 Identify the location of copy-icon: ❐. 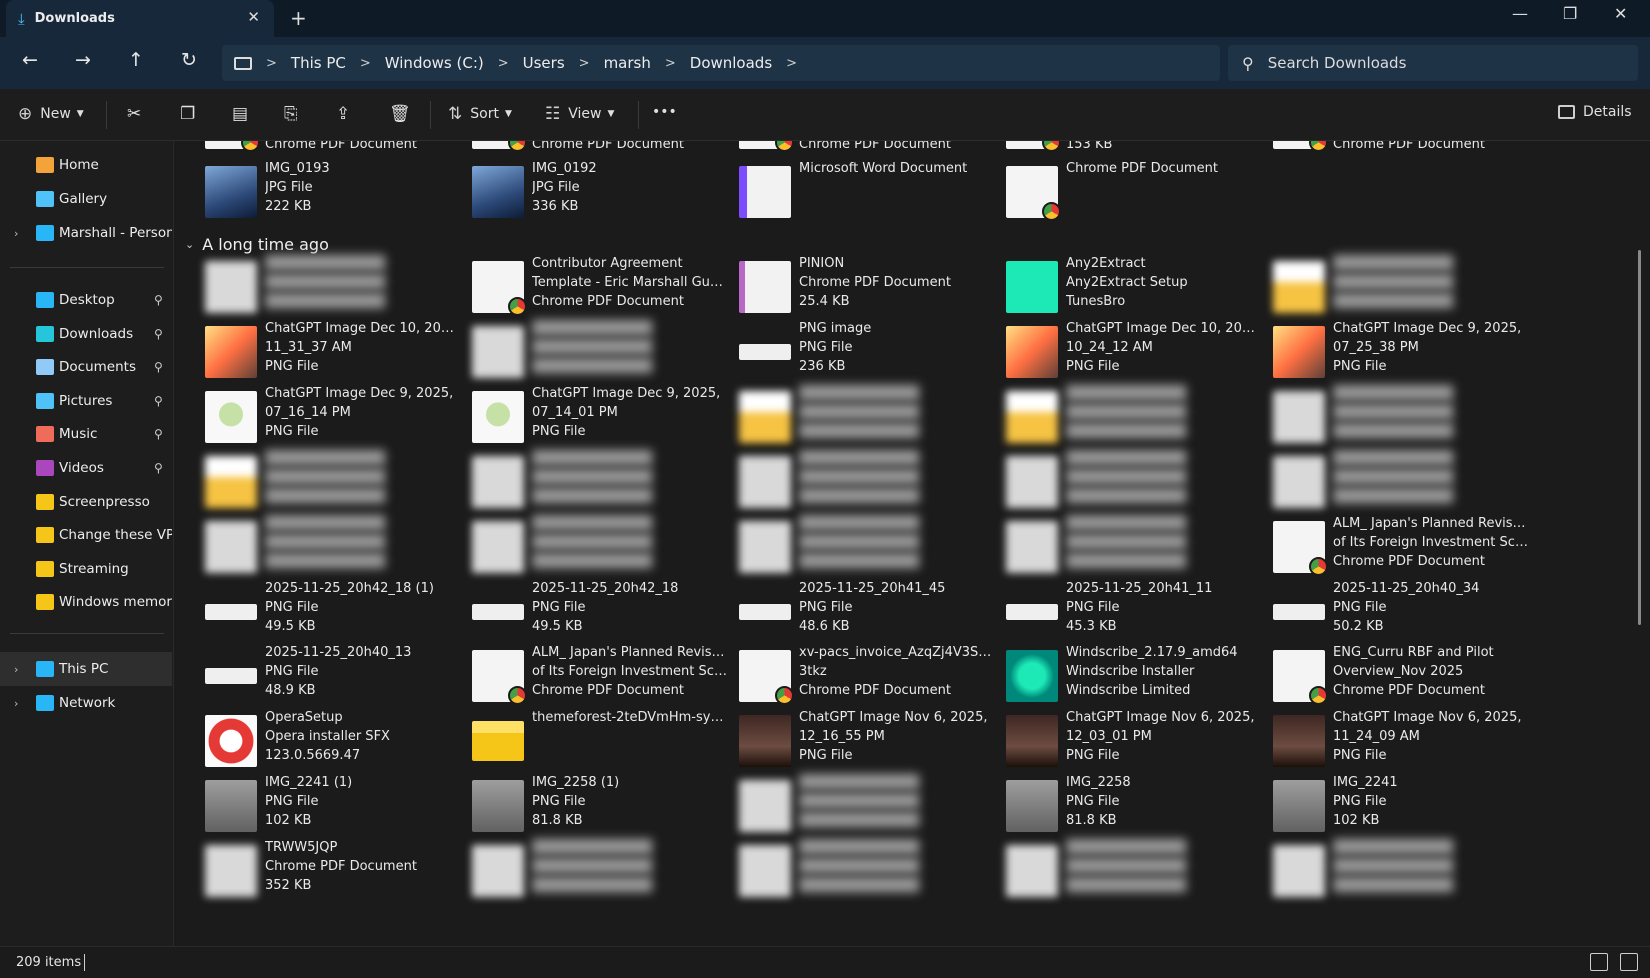
(187, 114).